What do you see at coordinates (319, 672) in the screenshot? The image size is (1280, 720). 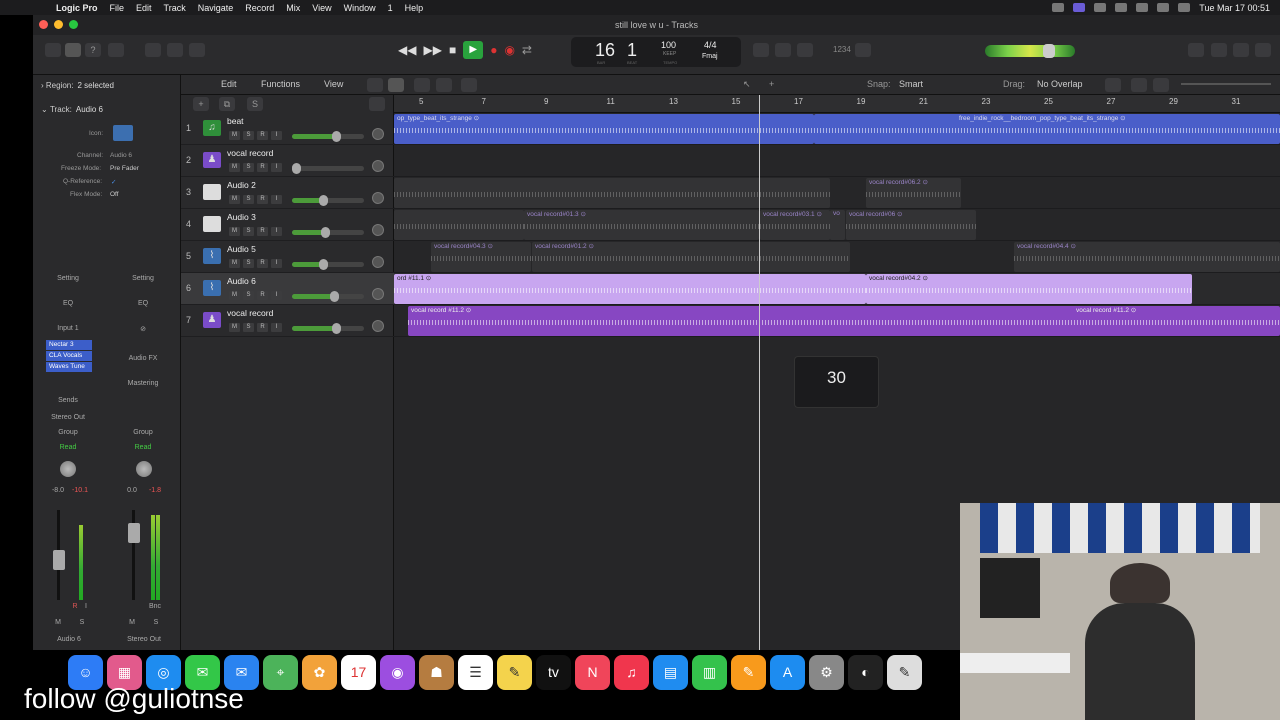 I see `photos-icon: ✿` at bounding box center [319, 672].